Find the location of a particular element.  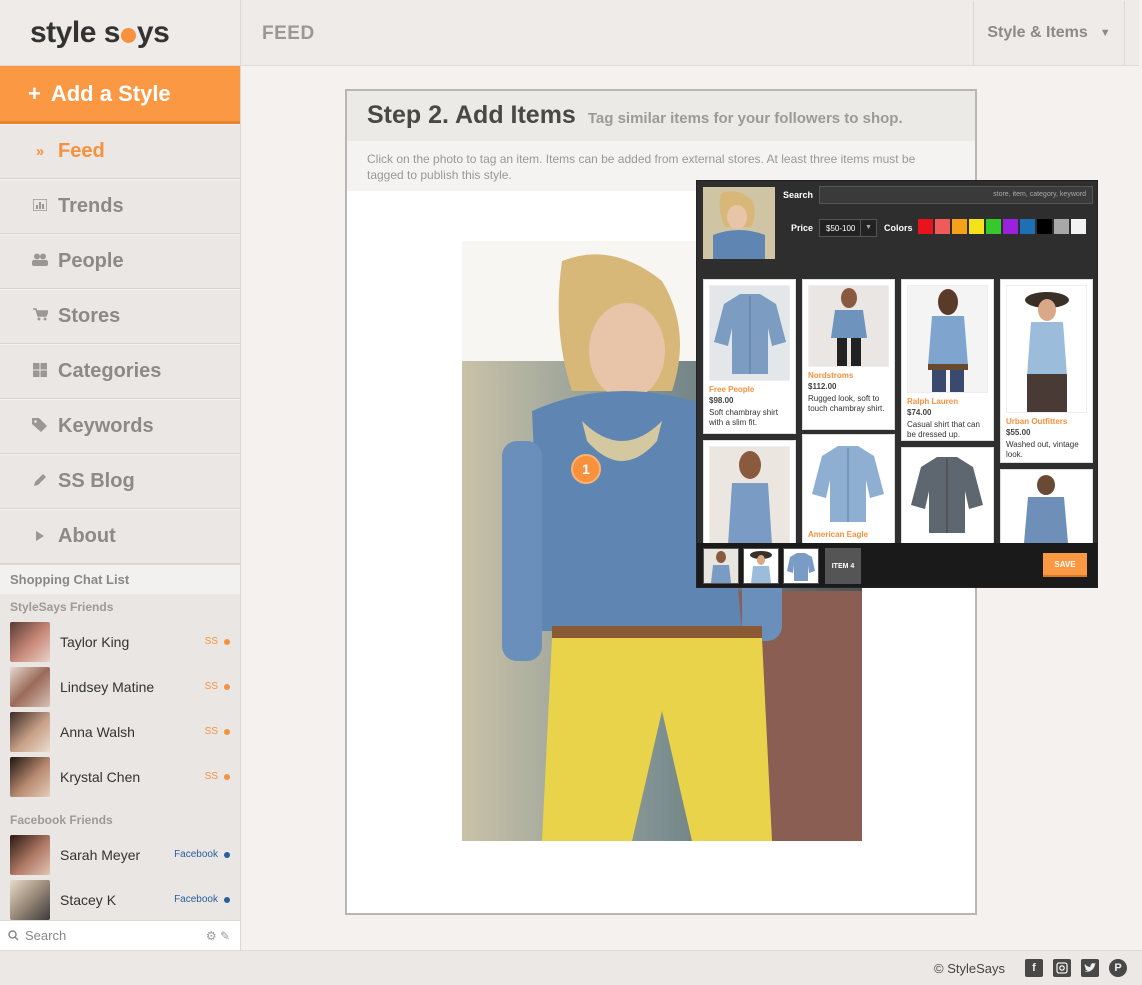

price-select: $50-100 ▼ is located at coordinates (848, 228).